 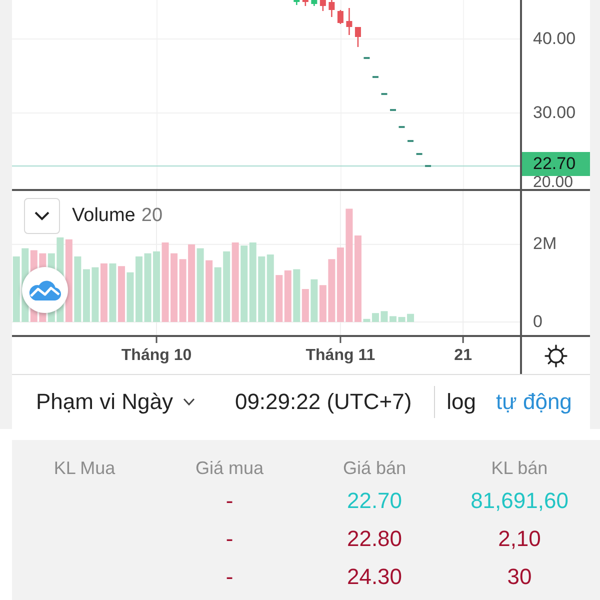 I want to click on last-price-label: 22.70, so click(x=556, y=164).